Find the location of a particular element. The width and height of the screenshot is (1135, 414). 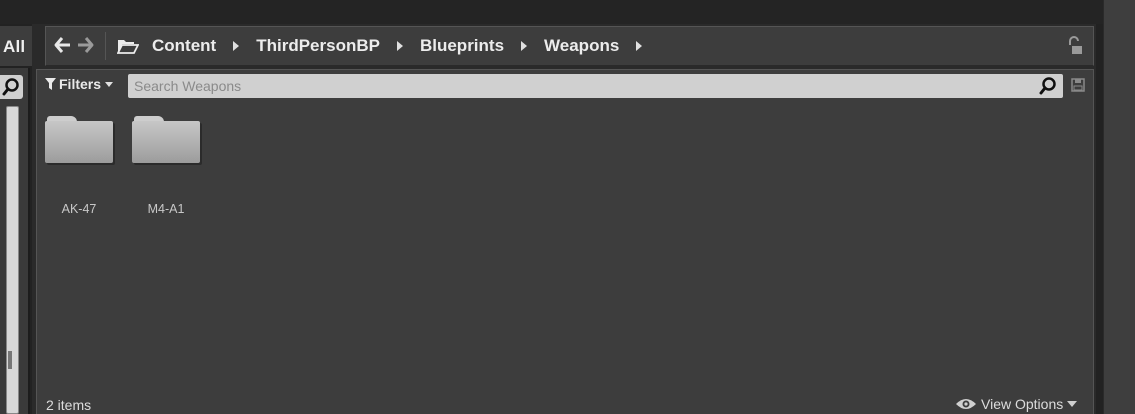

folder-tile: AK-47 is located at coordinates (79, 165).